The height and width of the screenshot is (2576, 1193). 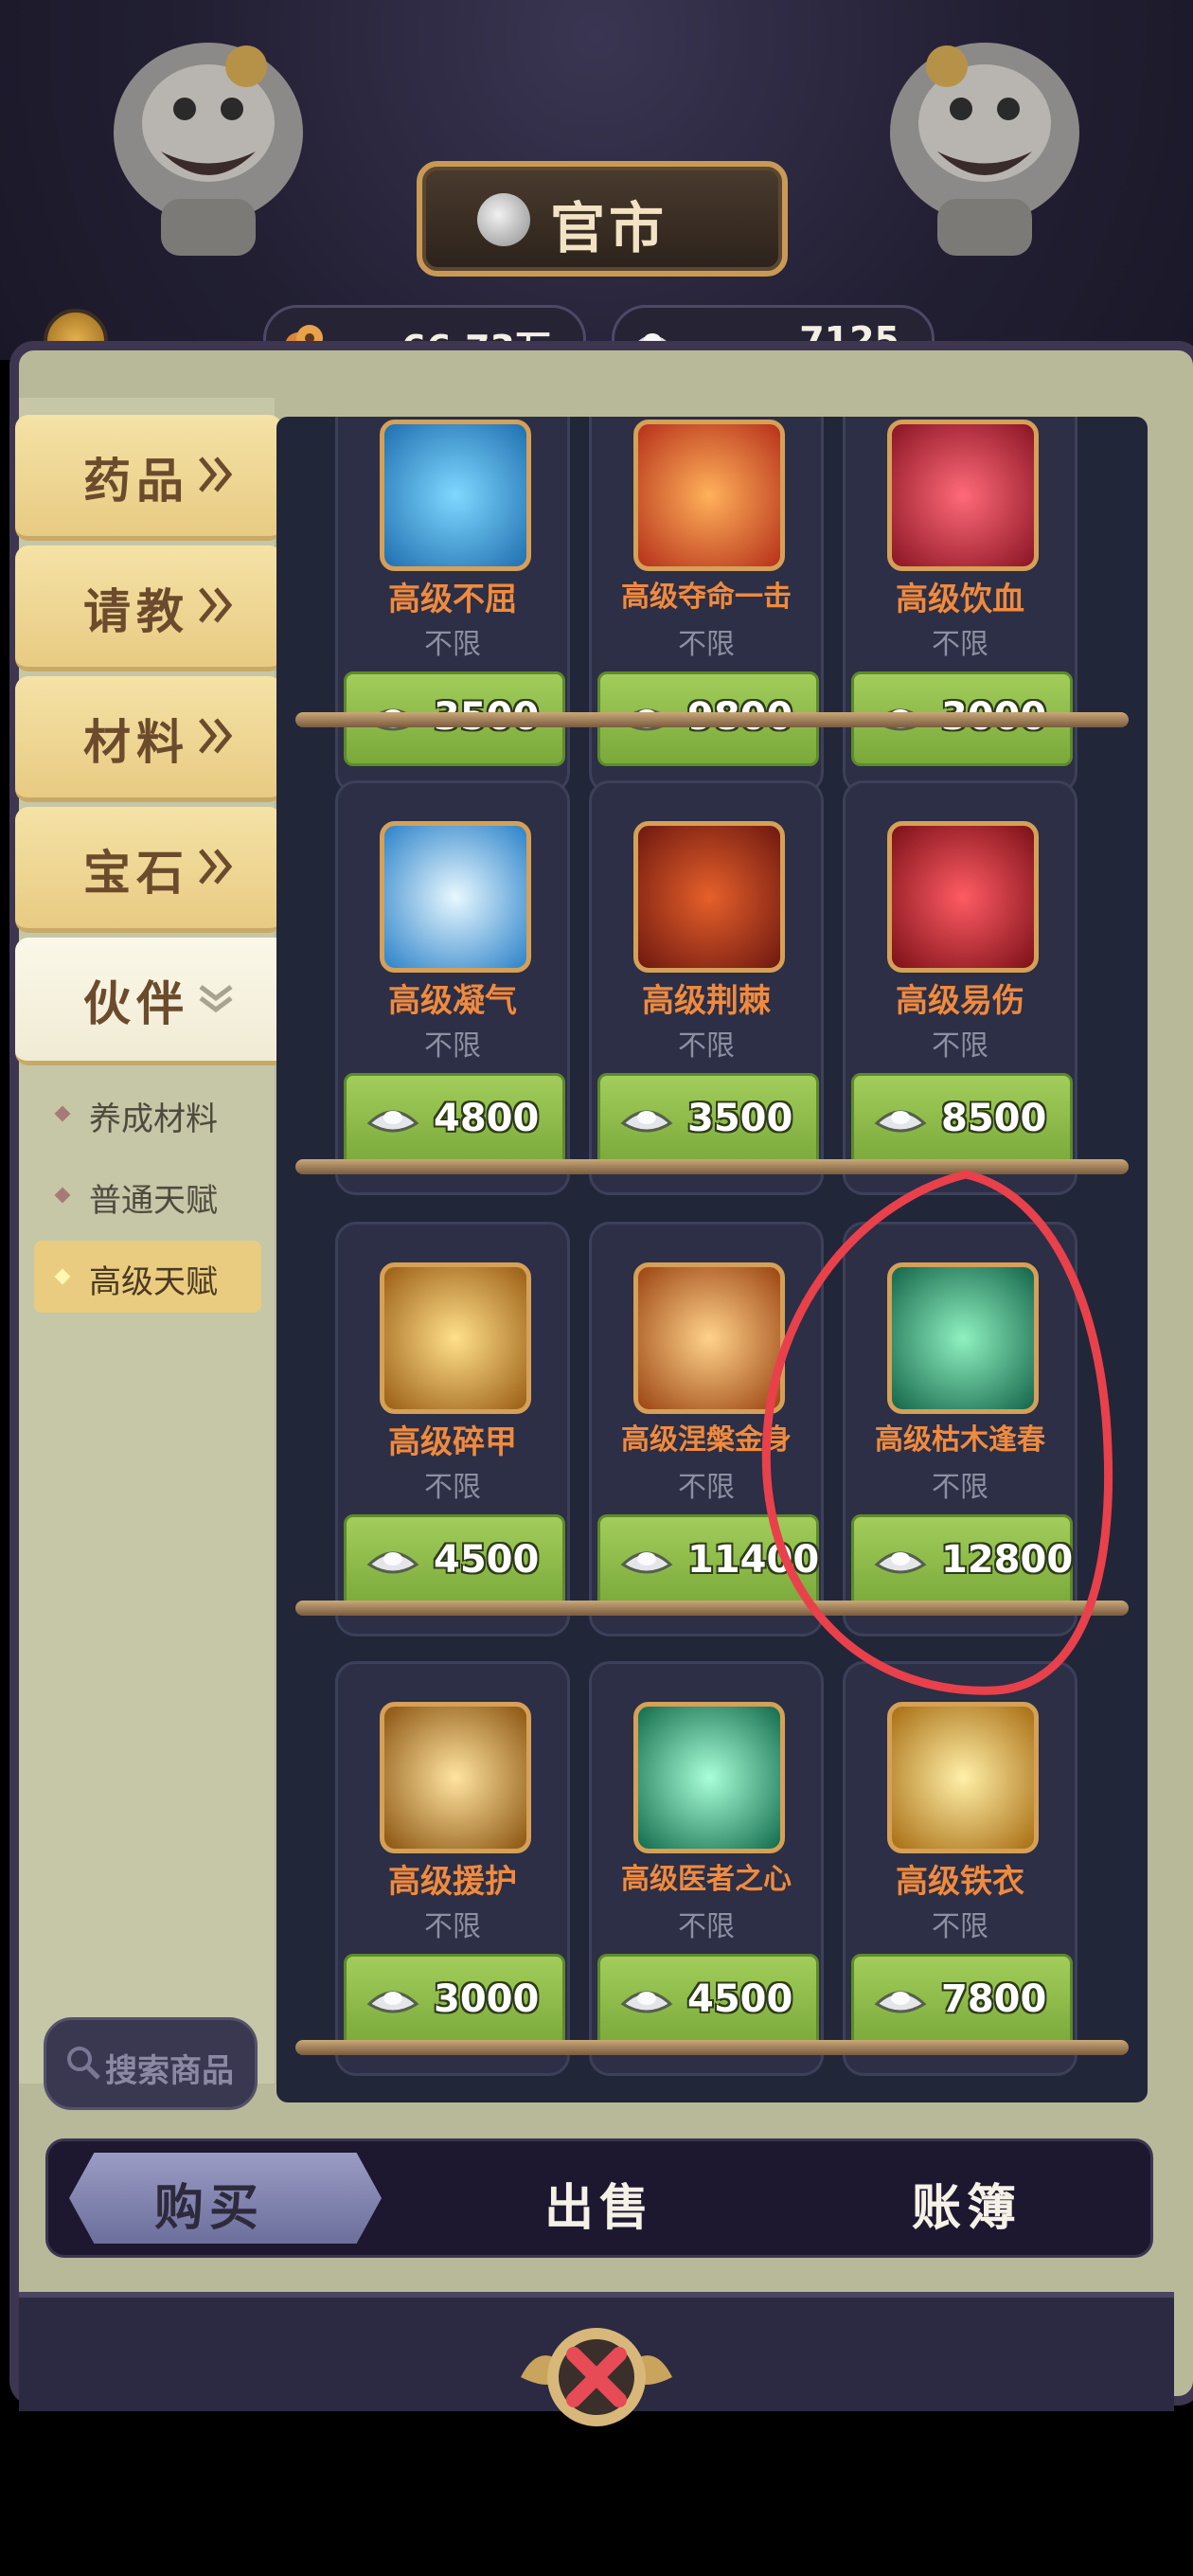 I want to click on shop-item-card: 高级铁衣 不限 7800, so click(x=960, y=1868).